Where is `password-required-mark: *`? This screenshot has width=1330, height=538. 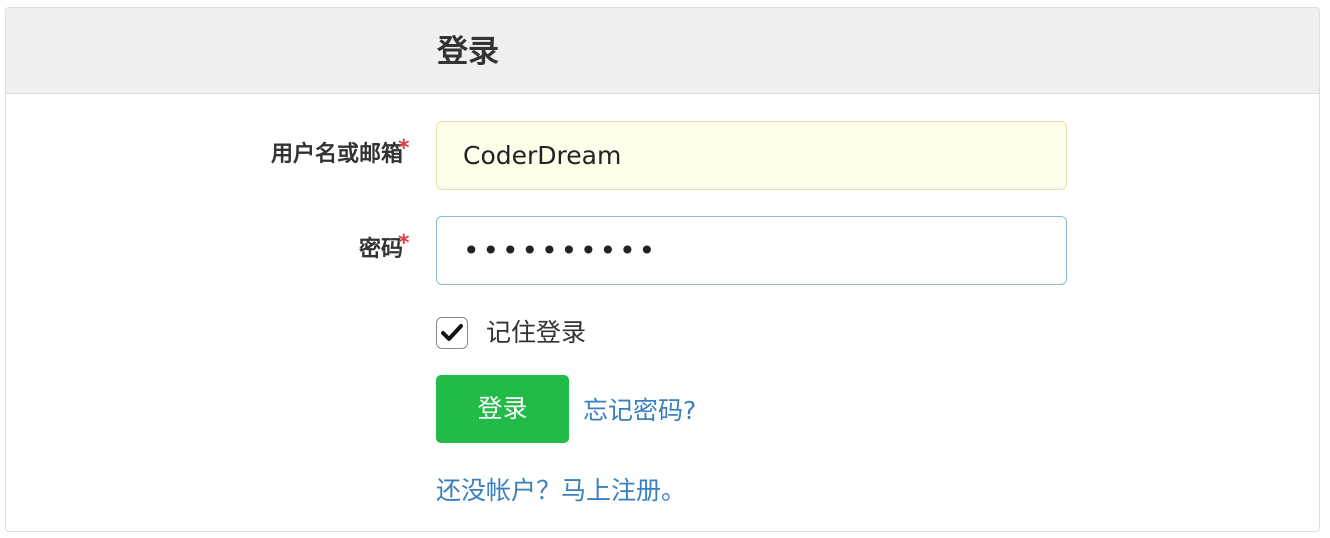 password-required-mark: * is located at coordinates (404, 243).